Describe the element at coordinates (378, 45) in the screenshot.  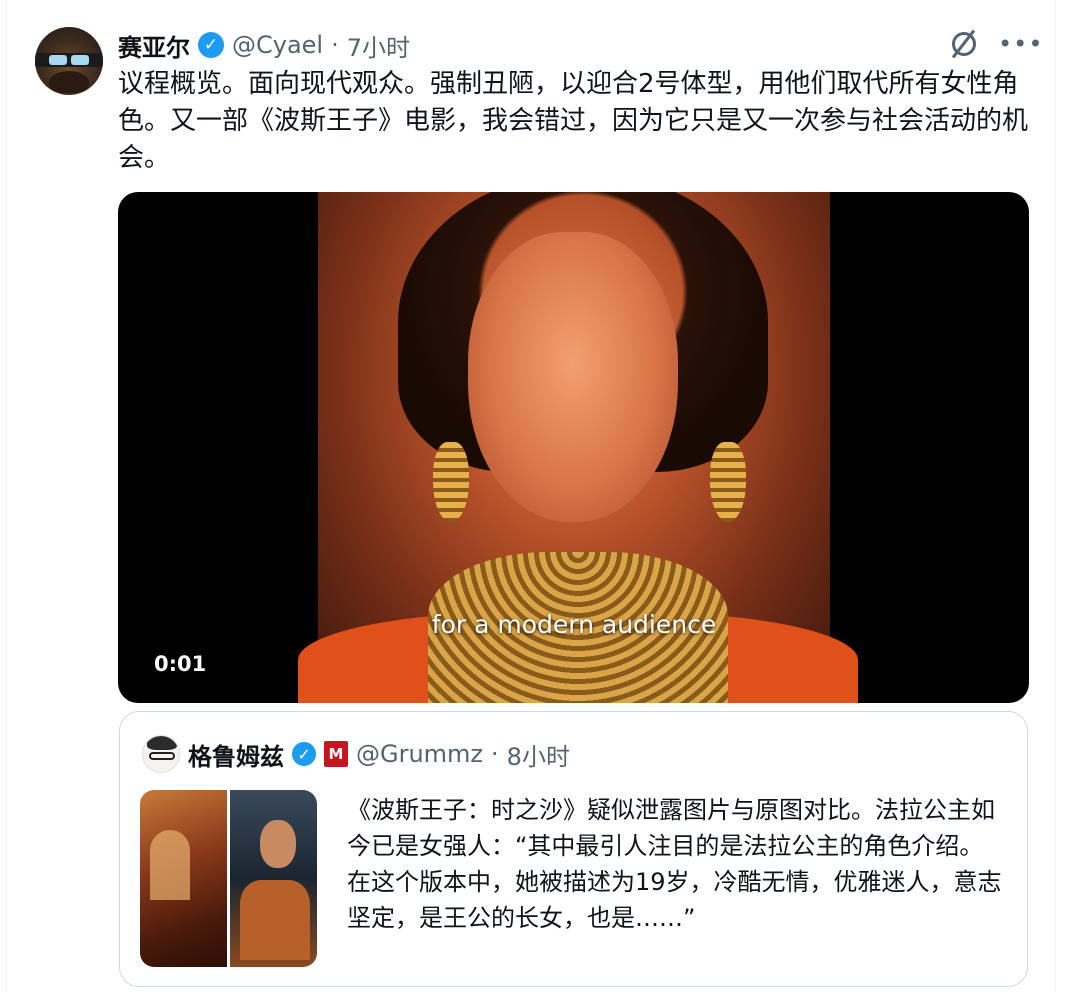
I see `tweet-timestamp: 7小时` at that location.